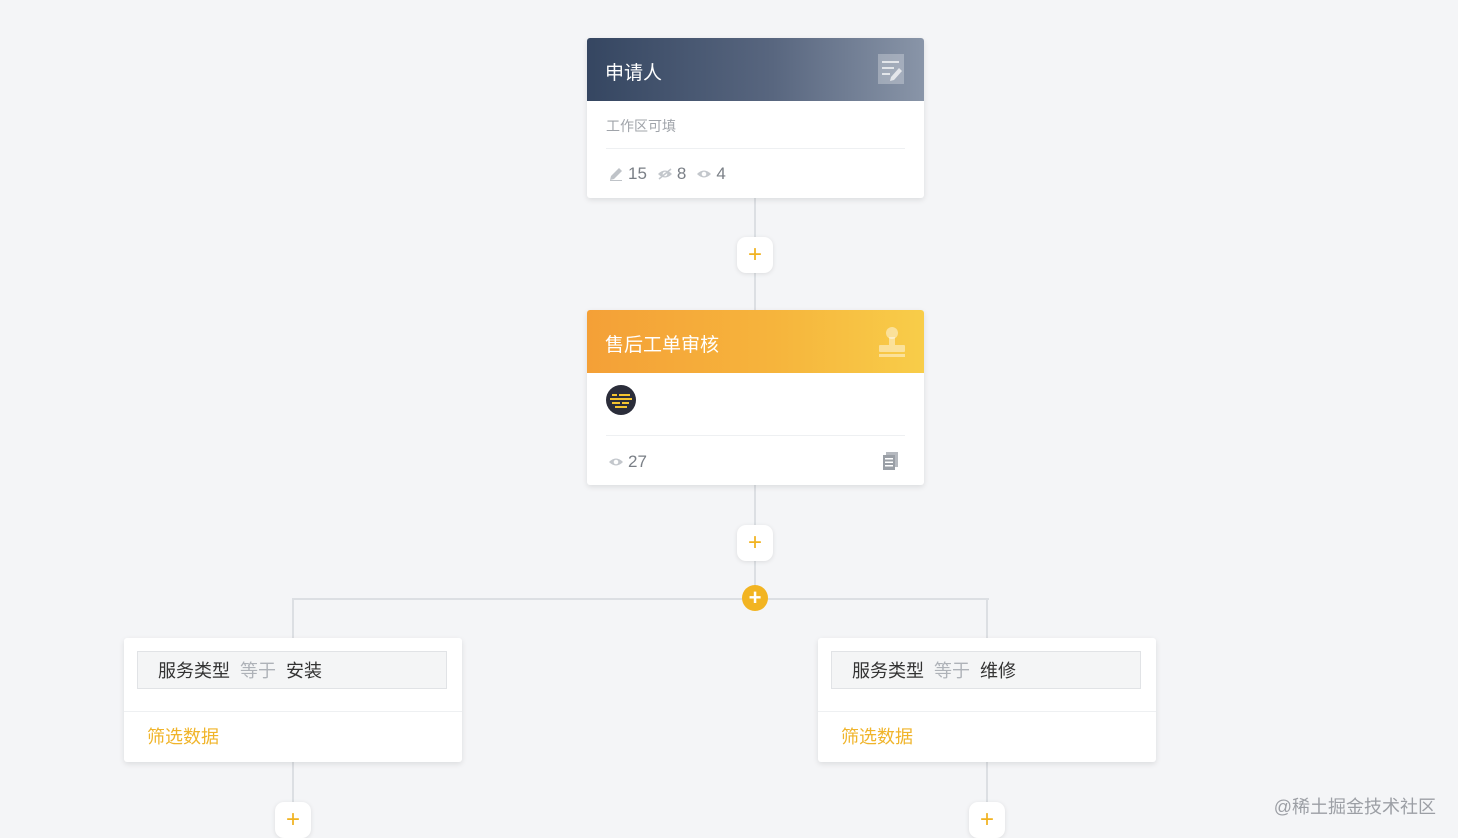 This screenshot has height=838, width=1458. Describe the element at coordinates (892, 342) in the screenshot. I see `stamp-icon` at that location.